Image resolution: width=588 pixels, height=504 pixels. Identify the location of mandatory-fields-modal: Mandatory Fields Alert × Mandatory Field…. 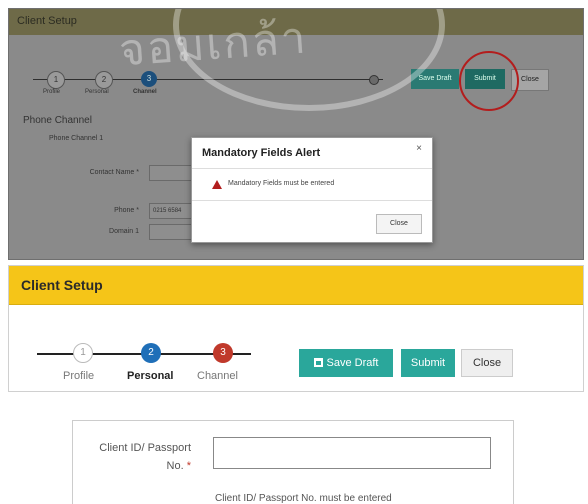
(312, 190).